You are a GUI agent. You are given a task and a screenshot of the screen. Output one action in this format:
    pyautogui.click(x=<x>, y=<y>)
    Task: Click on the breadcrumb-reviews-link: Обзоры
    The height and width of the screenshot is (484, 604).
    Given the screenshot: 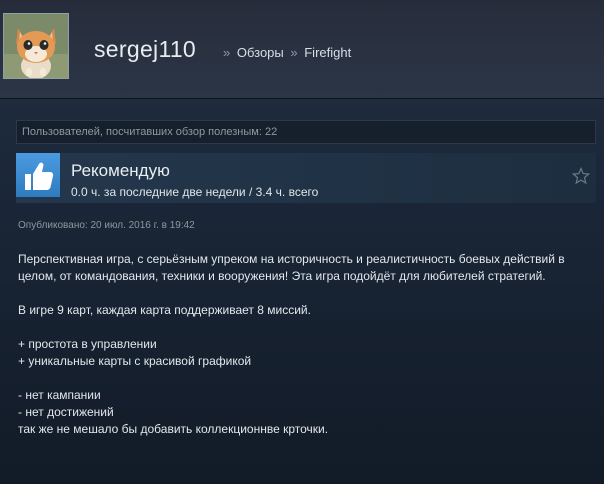 What is the action you would take?
    pyautogui.click(x=260, y=52)
    